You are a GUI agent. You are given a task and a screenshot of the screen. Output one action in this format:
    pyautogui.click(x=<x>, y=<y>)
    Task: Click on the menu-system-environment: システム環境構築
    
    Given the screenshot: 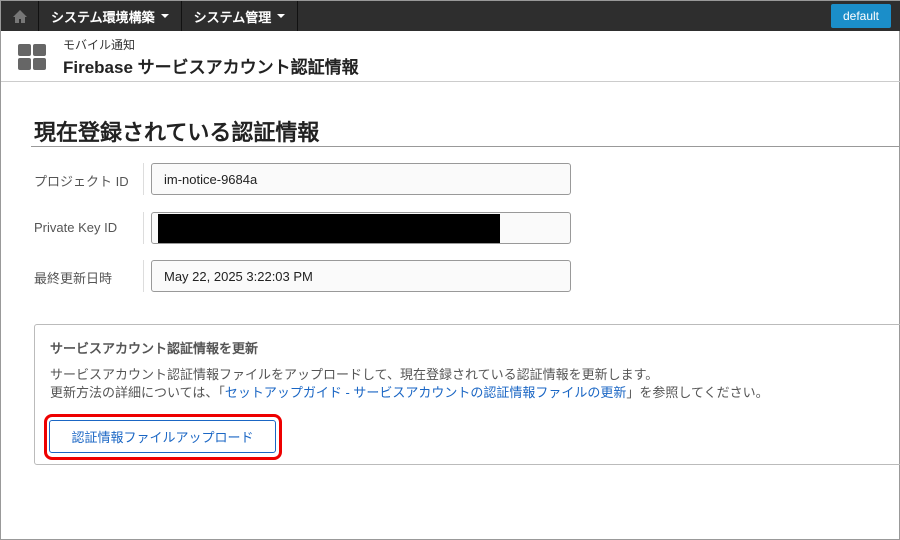 What is the action you would take?
    pyautogui.click(x=110, y=16)
    